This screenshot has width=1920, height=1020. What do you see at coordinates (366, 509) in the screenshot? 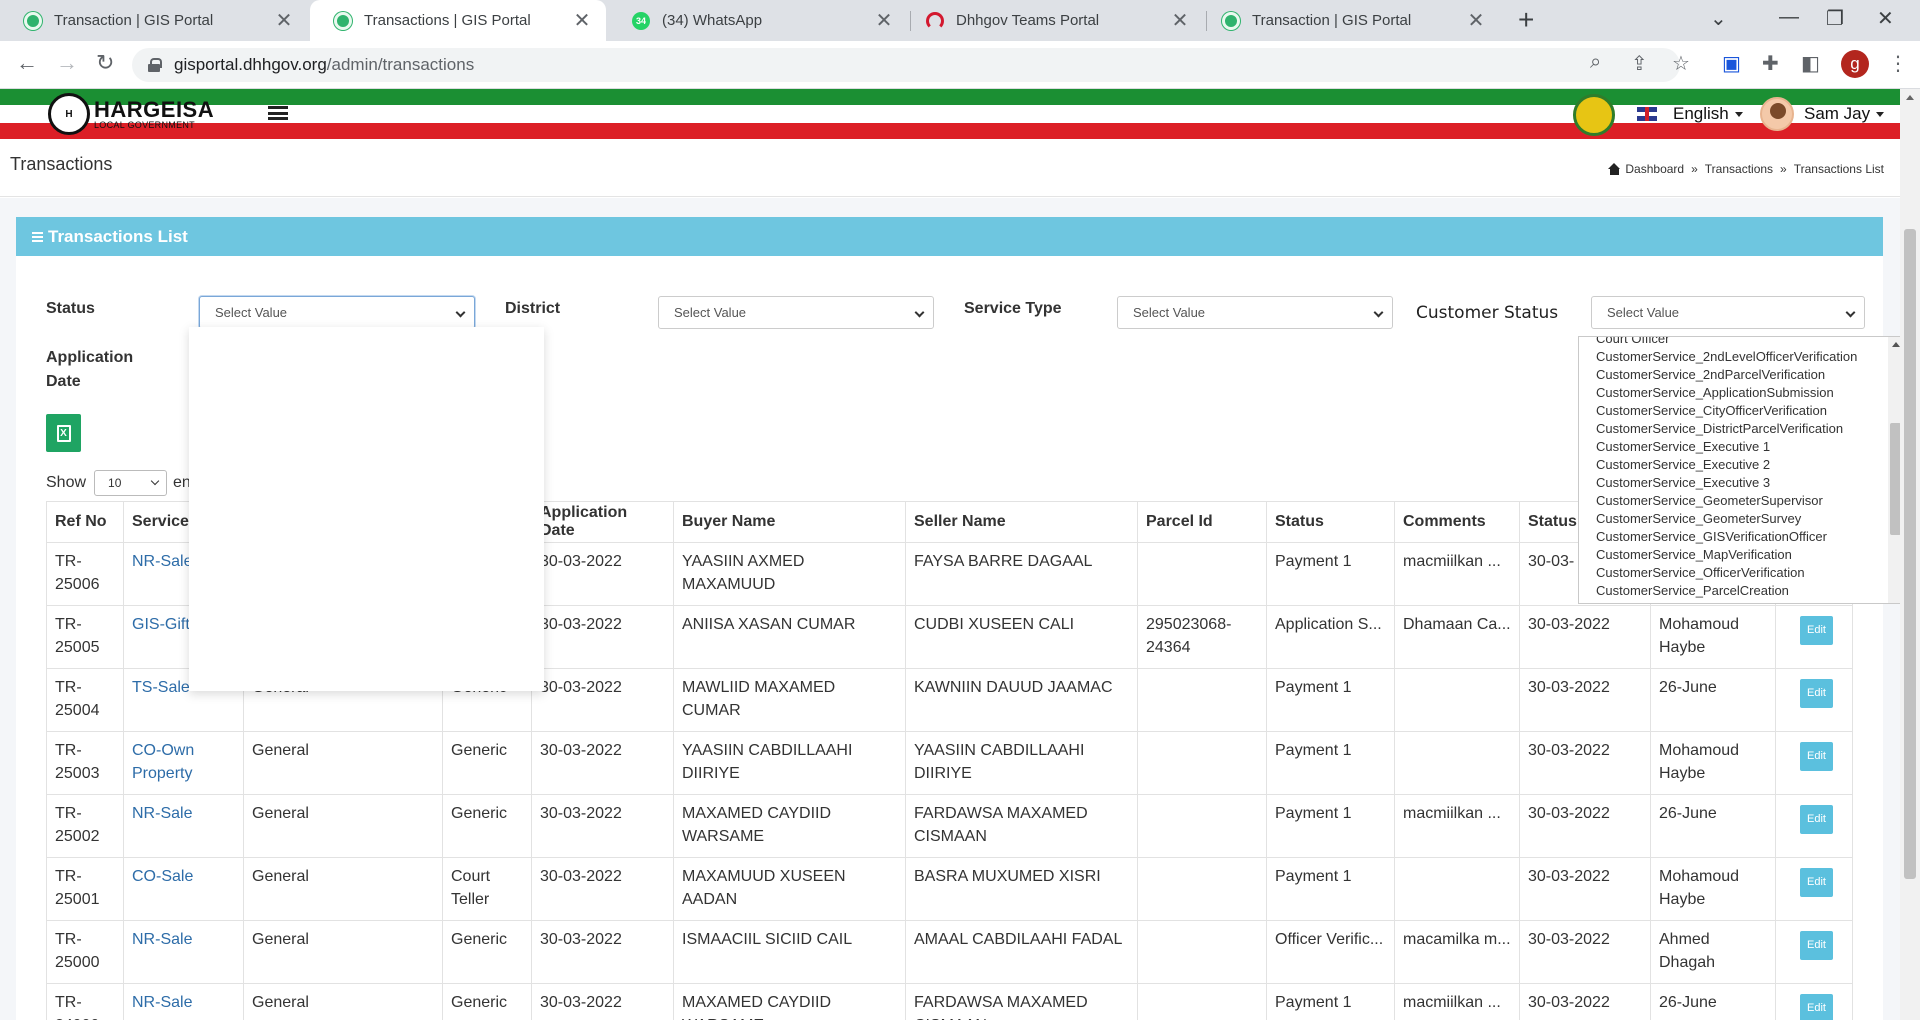
I see `status-dropdown-panel` at bounding box center [366, 509].